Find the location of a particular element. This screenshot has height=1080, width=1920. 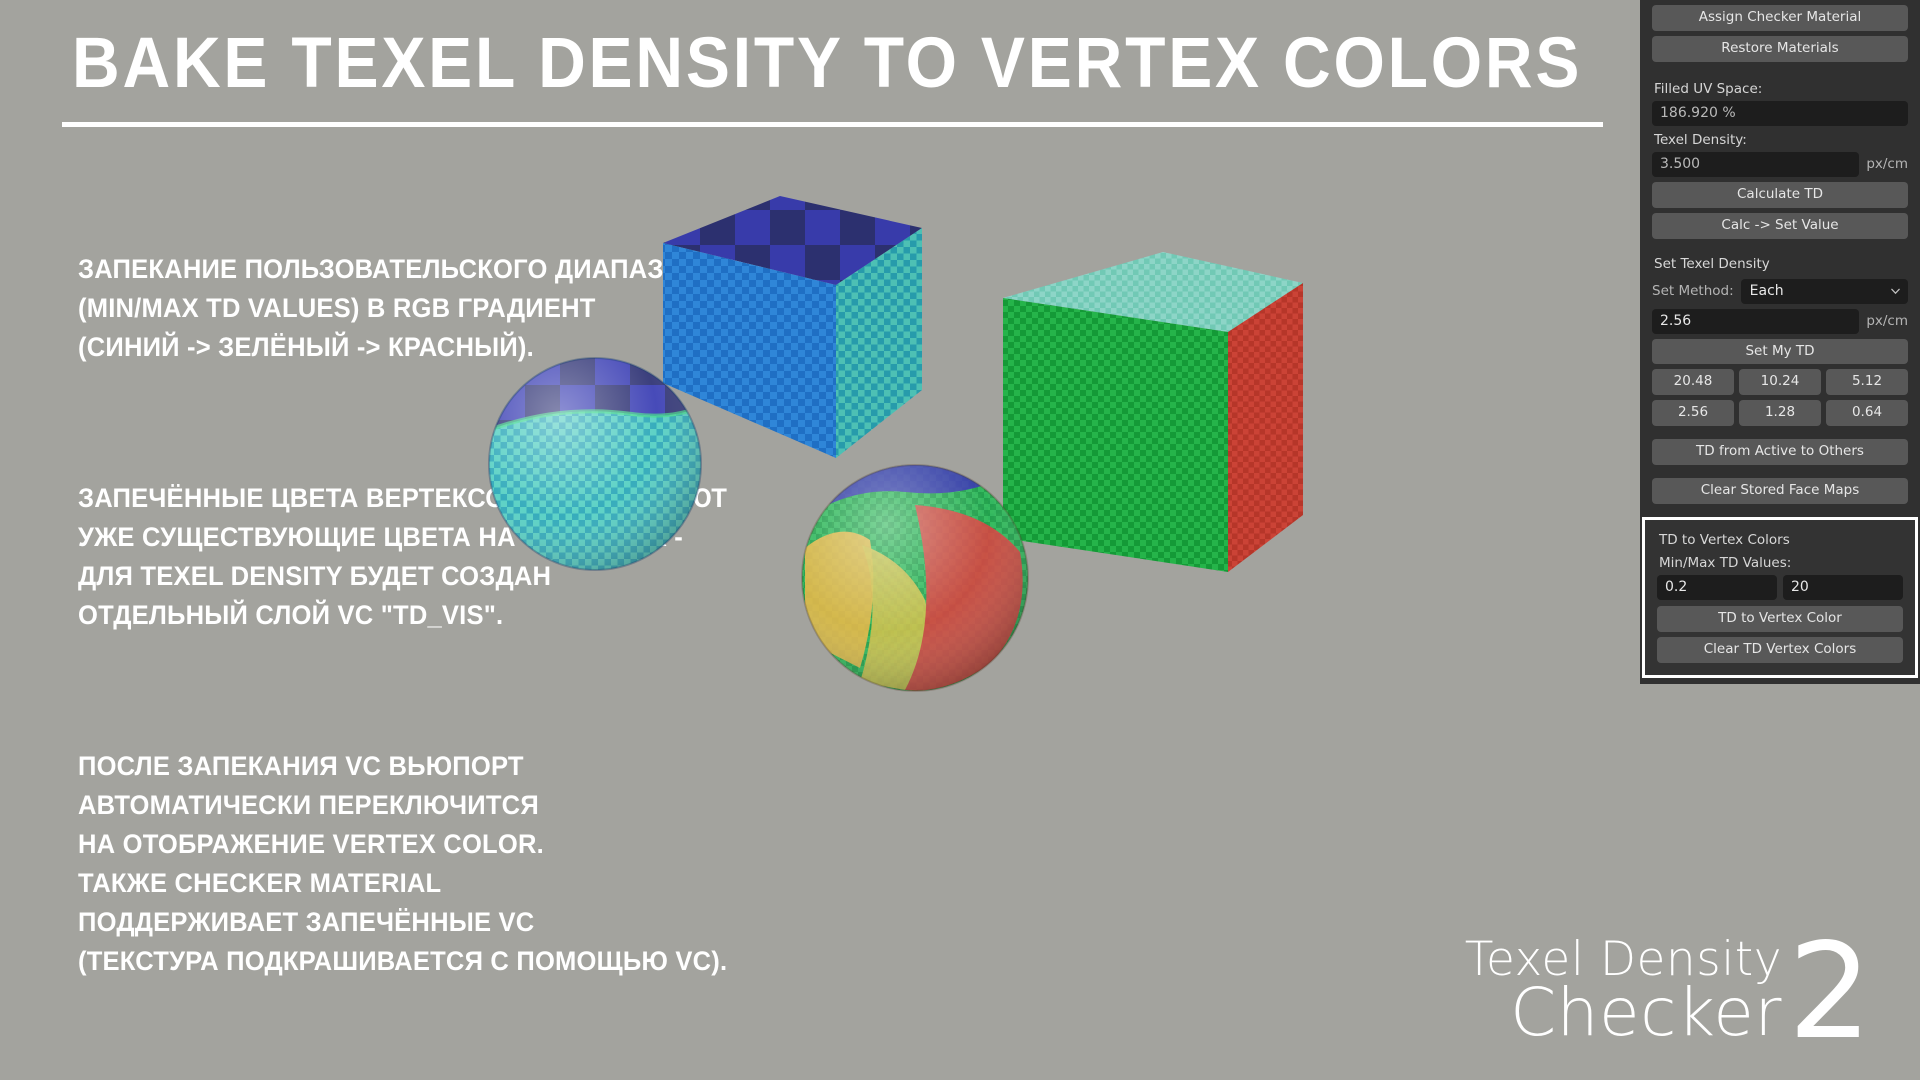

td-preset-button: 1.28 is located at coordinates (1780, 413).